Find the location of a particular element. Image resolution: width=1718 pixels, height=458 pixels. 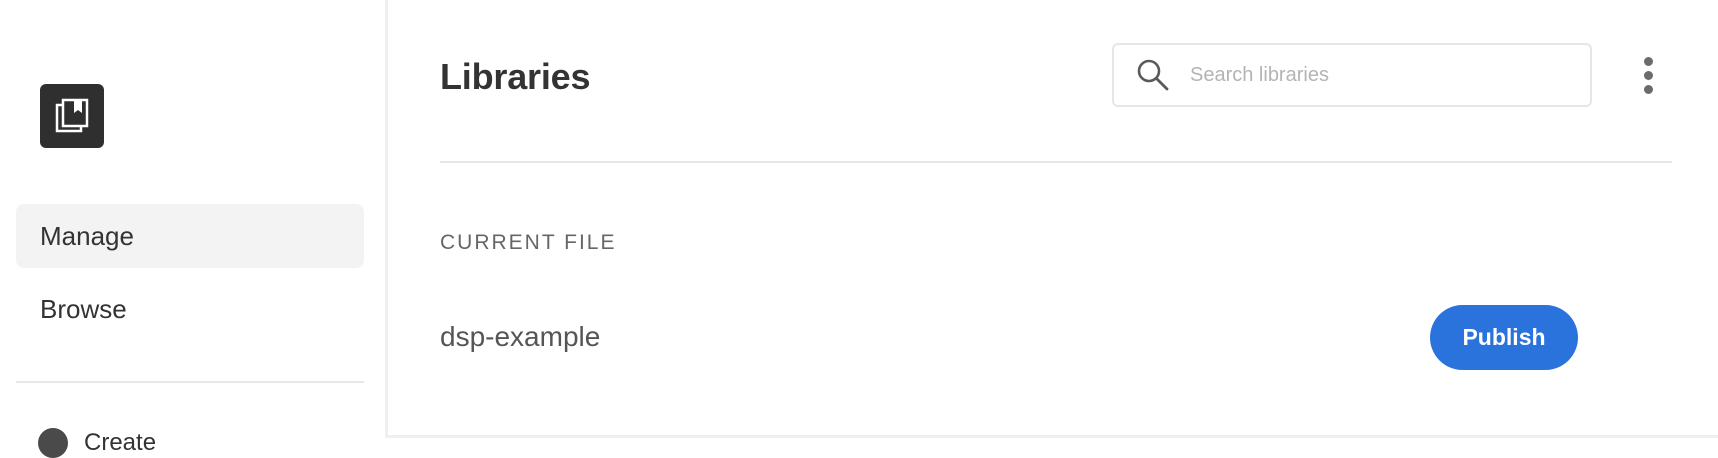

more-vertical-icon is located at coordinates (1648, 61).